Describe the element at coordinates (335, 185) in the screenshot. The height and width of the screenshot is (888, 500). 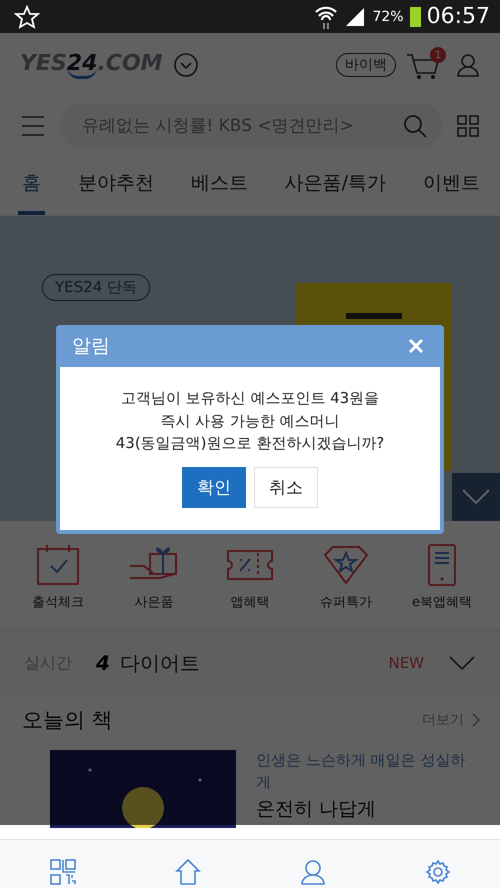
I see `nav-tab: 사은품/특가` at that location.